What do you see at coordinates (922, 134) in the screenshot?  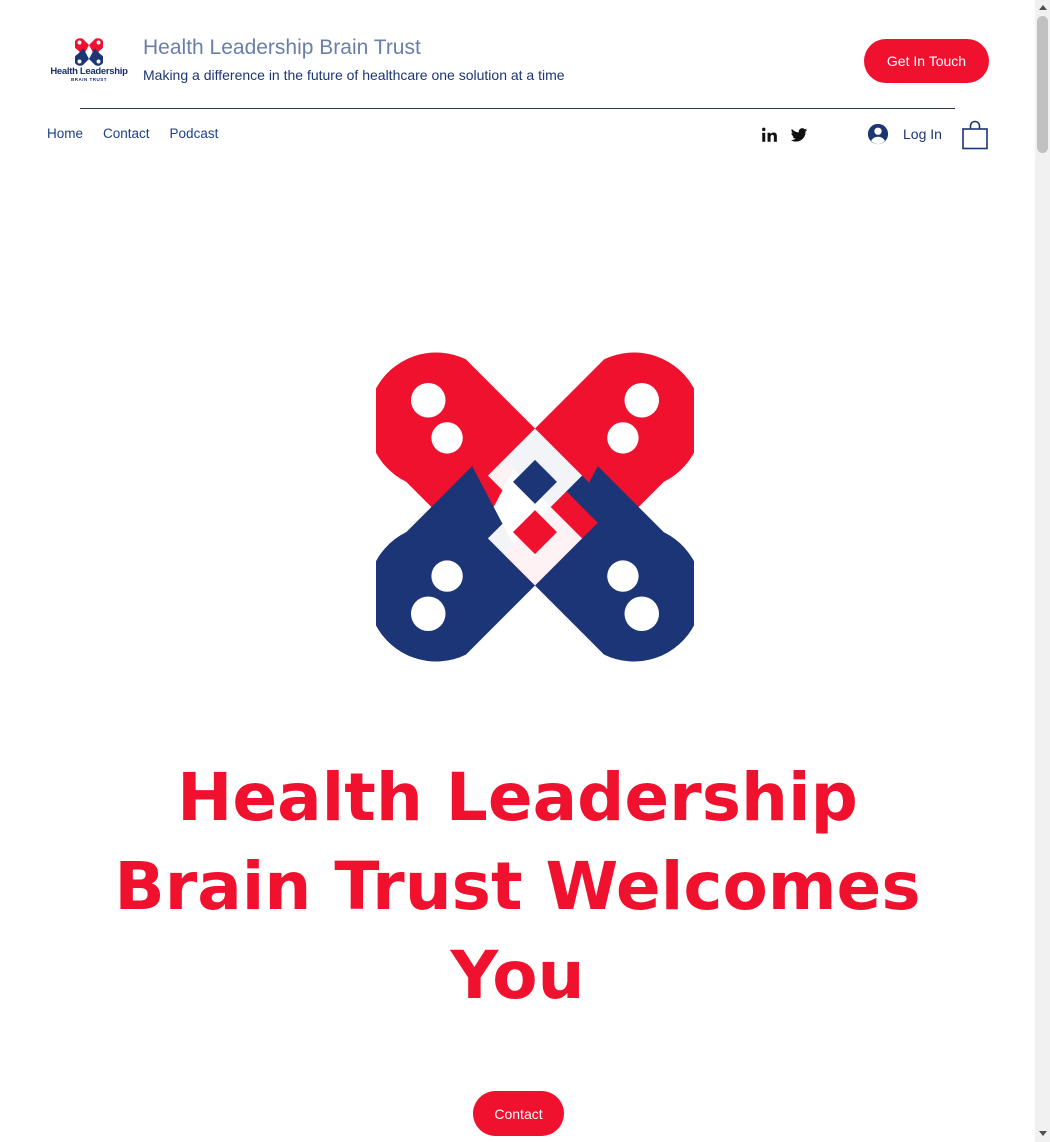 I see `login-label: Log In` at bounding box center [922, 134].